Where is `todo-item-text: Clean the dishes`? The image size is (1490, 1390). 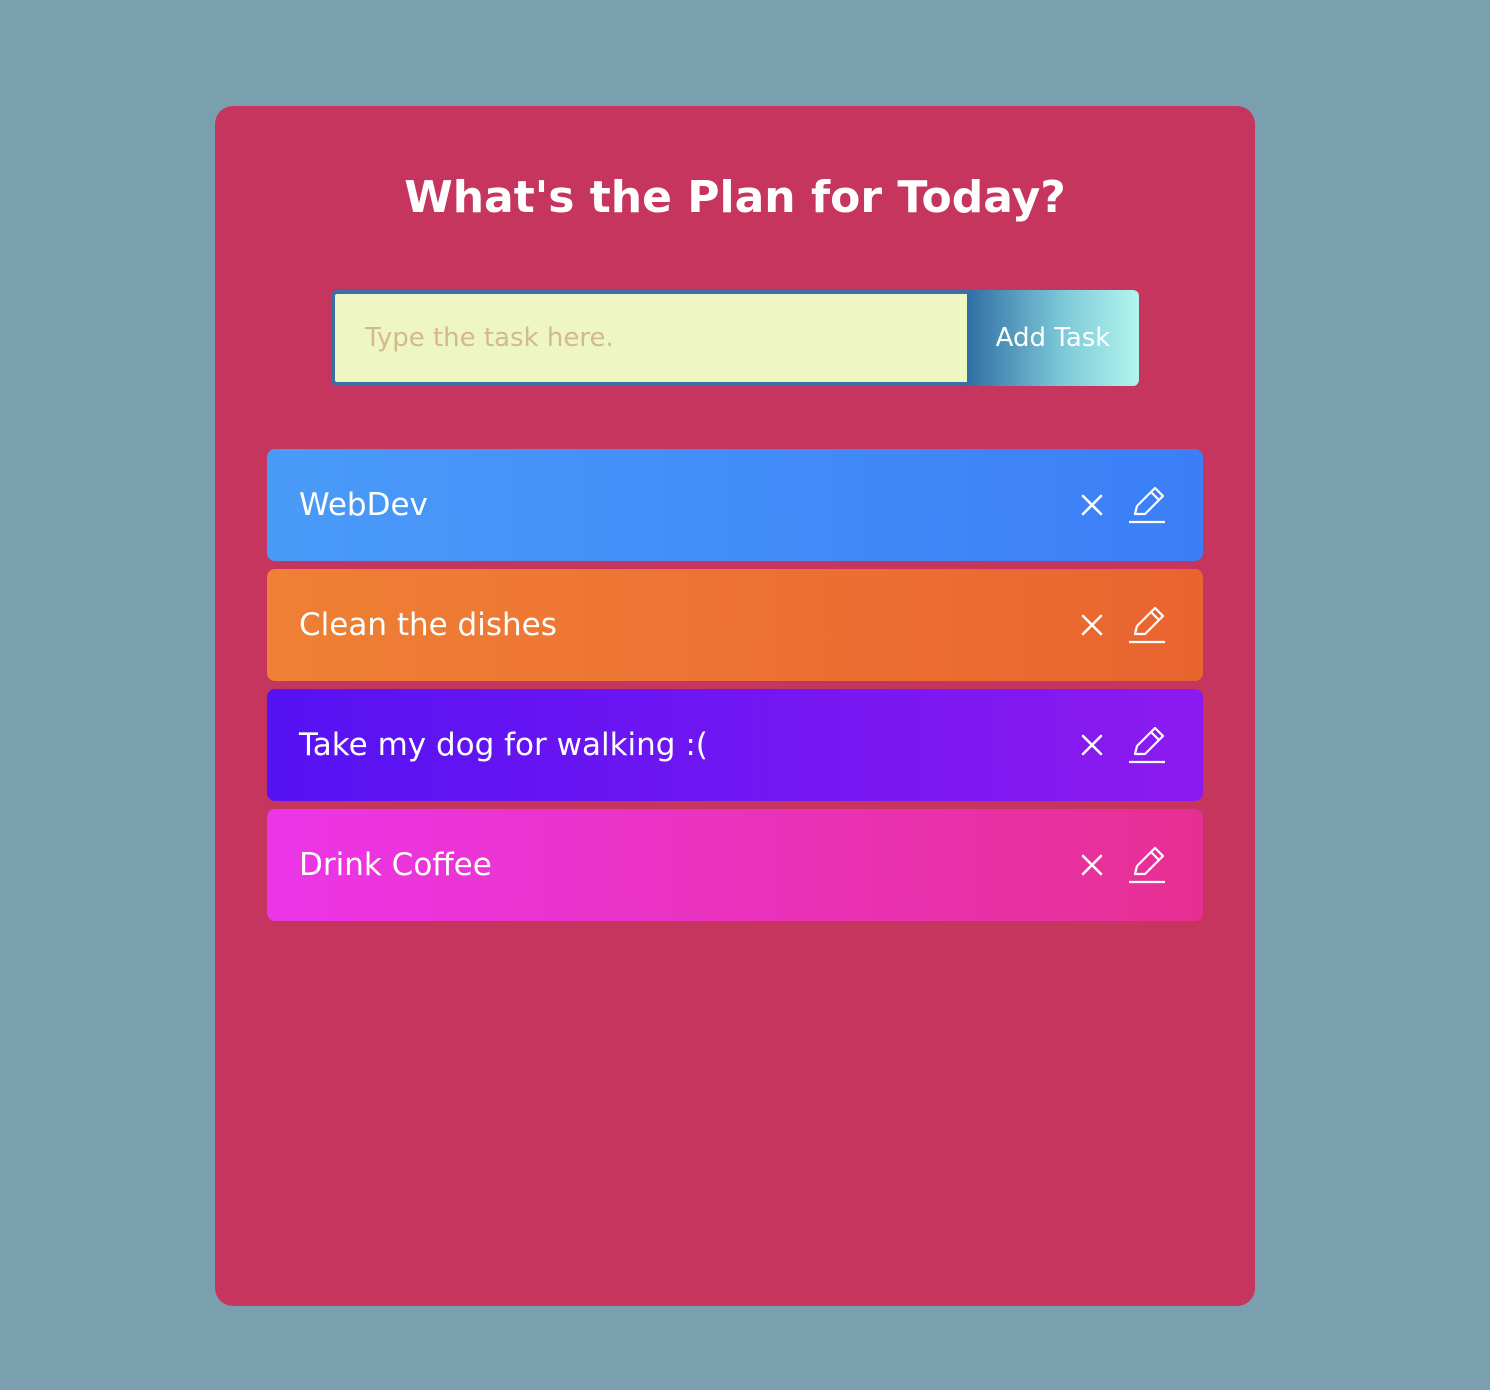 todo-item-text: Clean the dishes is located at coordinates (428, 625).